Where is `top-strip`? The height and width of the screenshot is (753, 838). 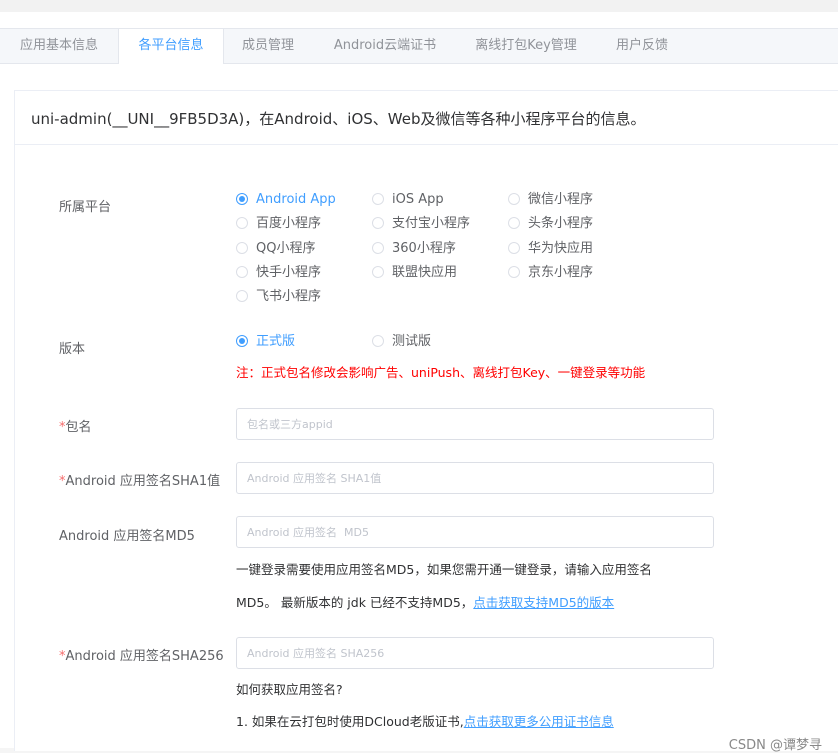
top-strip is located at coordinates (419, 6).